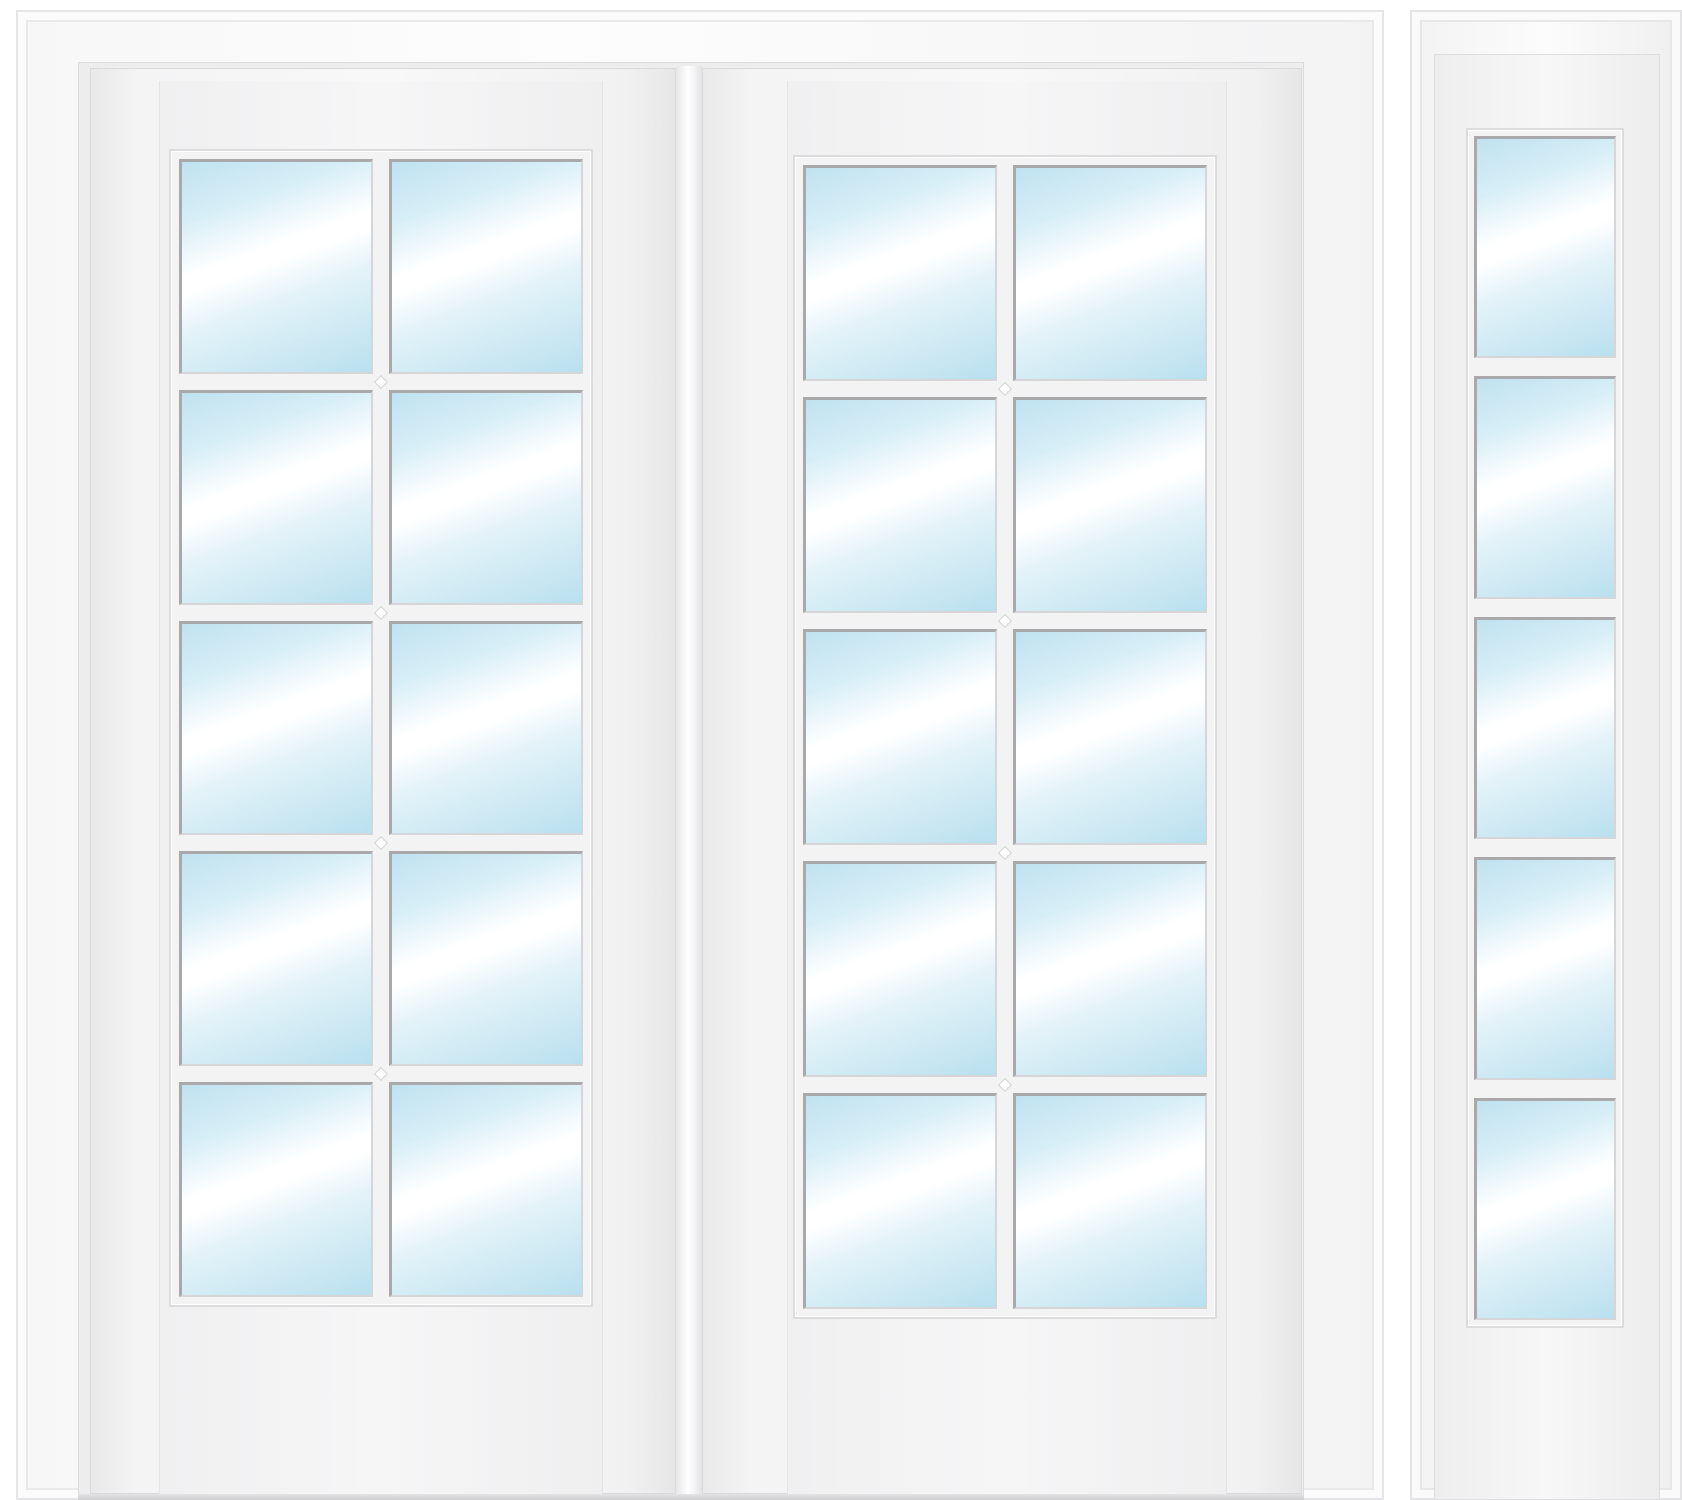 Image resolution: width=1682 pixels, height=1500 pixels. What do you see at coordinates (691, 1497) in the screenshot?
I see `door-threshold` at bounding box center [691, 1497].